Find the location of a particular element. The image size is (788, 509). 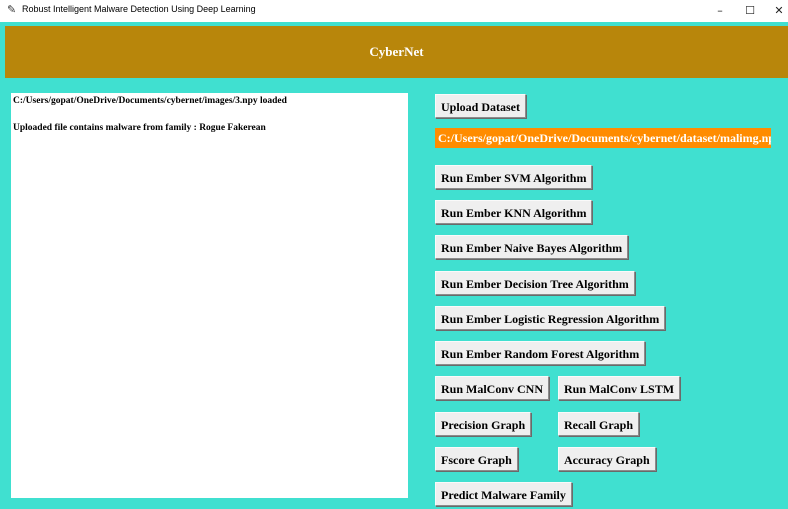

run-malconv-cnn-button: Run MalConv CNN is located at coordinates (492, 388).